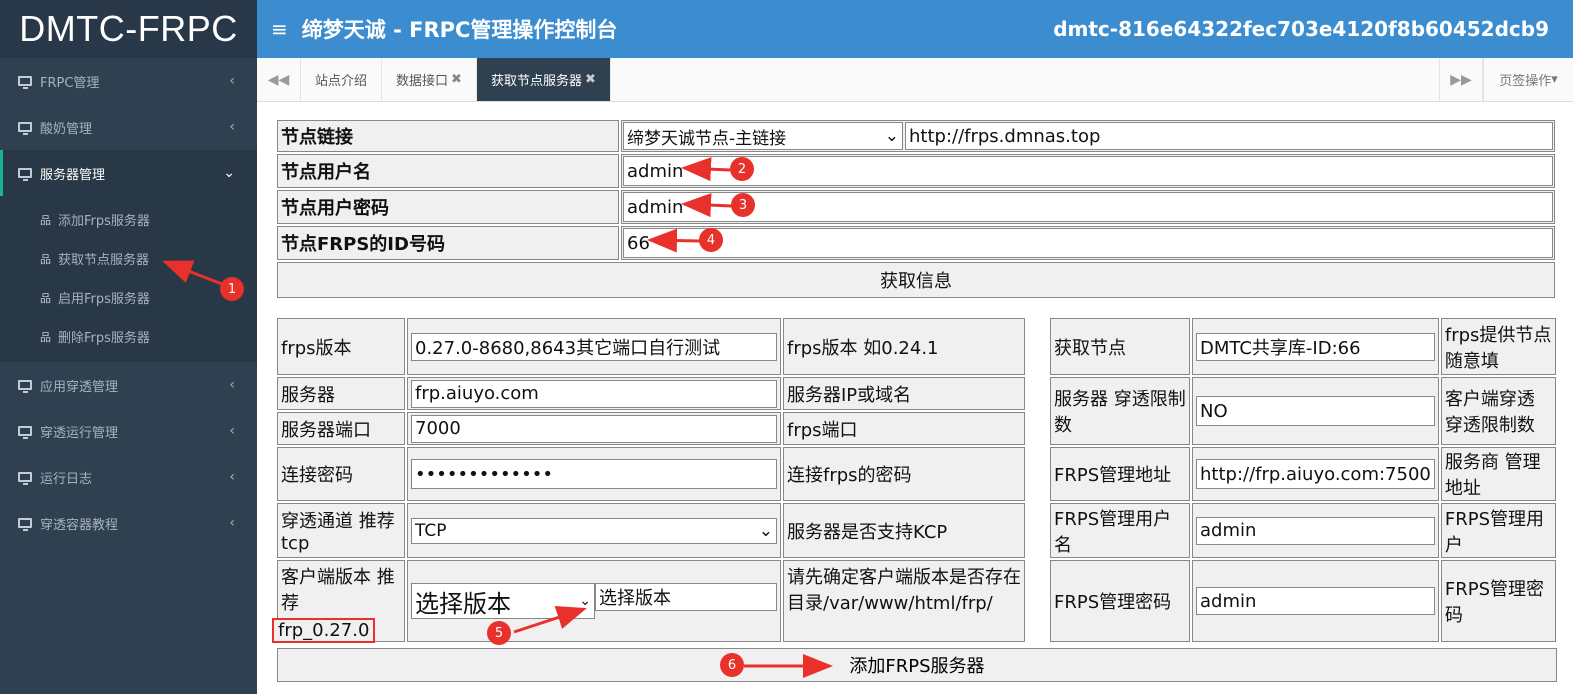 The height and width of the screenshot is (694, 1573). I want to click on annotation-badge-4: 4, so click(711, 240).